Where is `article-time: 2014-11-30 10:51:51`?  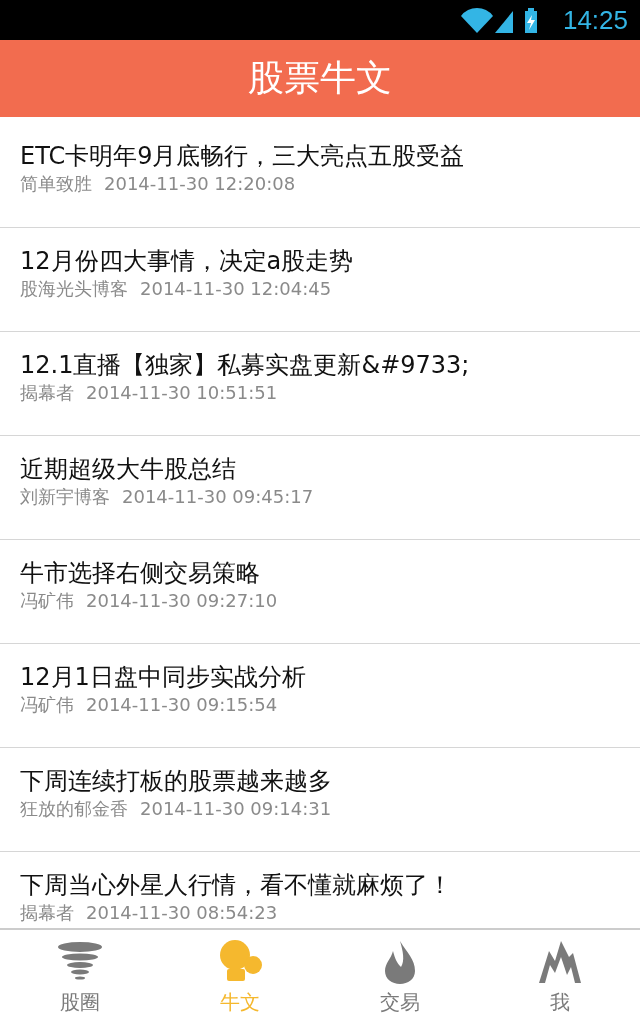
article-time: 2014-11-30 10:51:51 is located at coordinates (182, 393).